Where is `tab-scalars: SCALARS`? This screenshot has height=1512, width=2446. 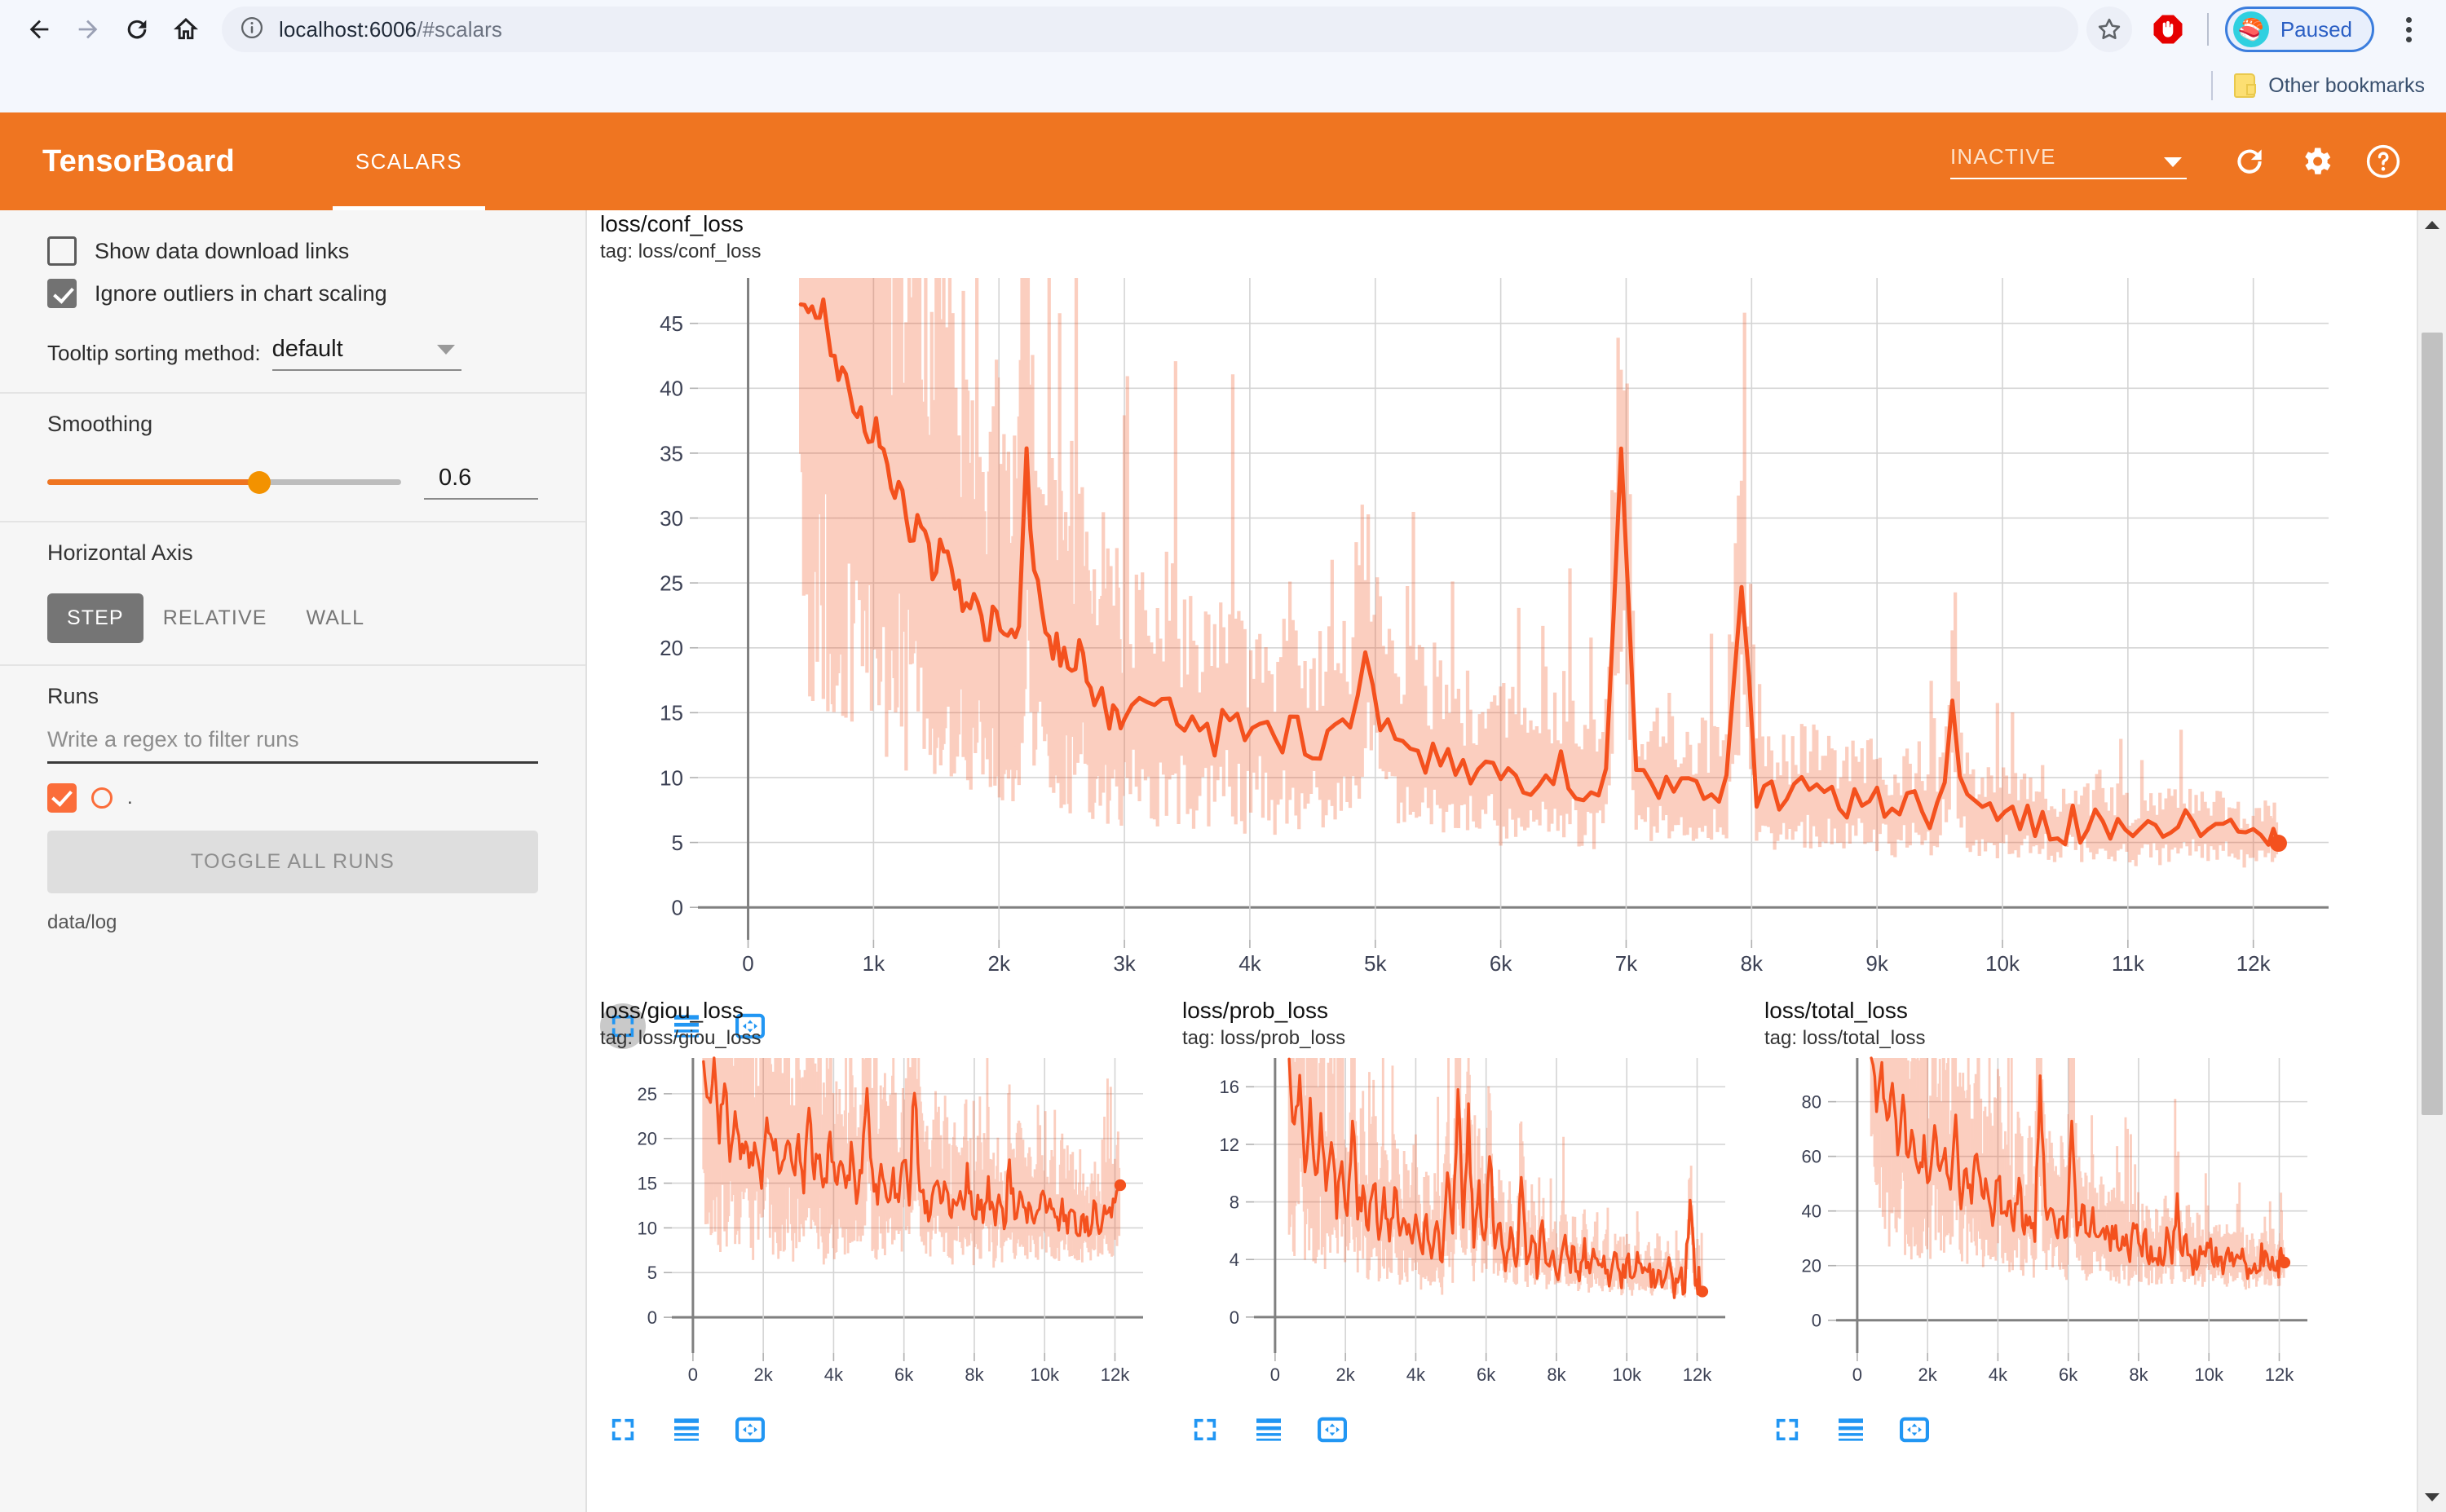
tab-scalars: SCALARS is located at coordinates (409, 161).